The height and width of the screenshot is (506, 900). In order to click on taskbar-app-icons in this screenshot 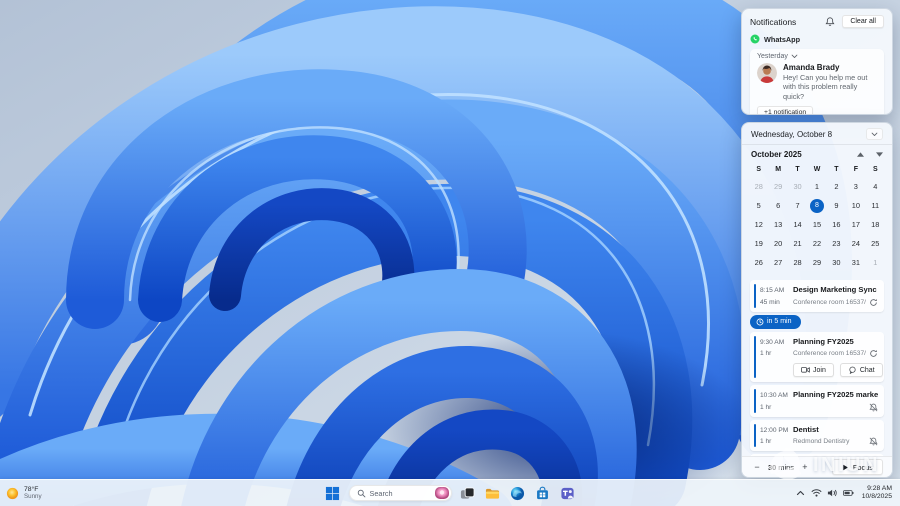, I will do `click(518, 493)`.